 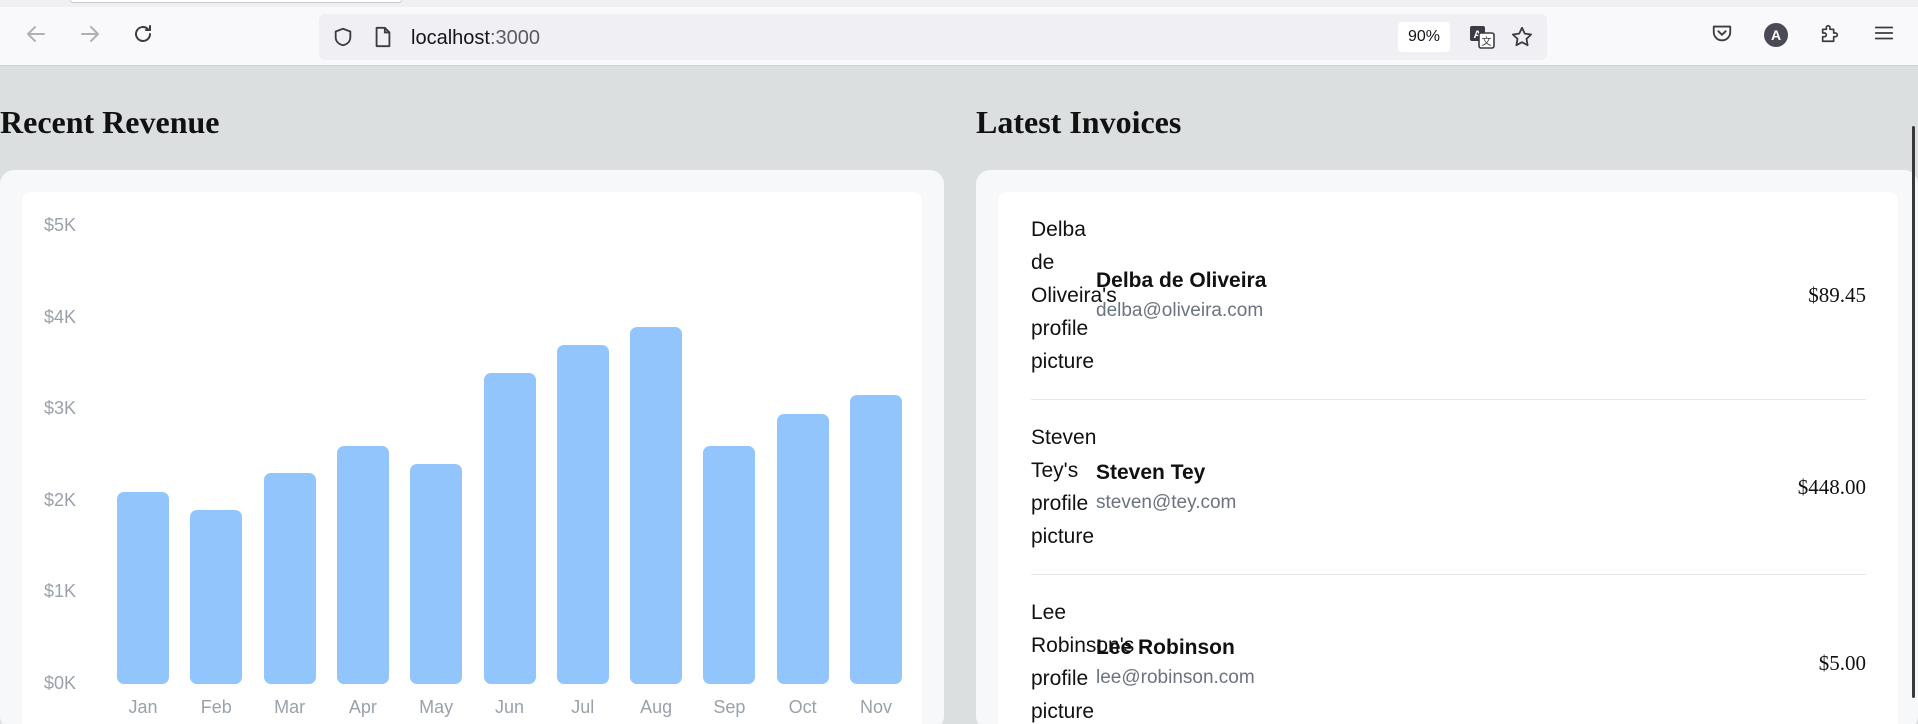 What do you see at coordinates (216, 596) in the screenshot?
I see `revenue-bar-feb` at bounding box center [216, 596].